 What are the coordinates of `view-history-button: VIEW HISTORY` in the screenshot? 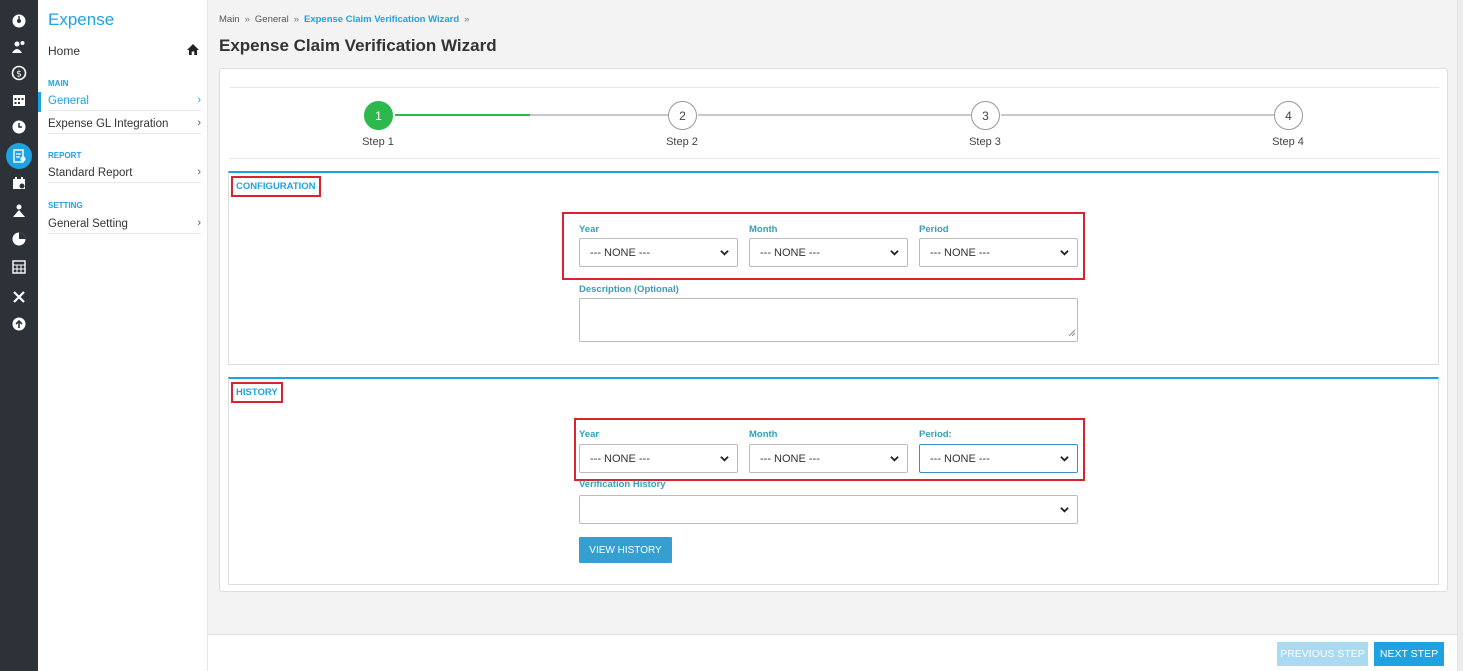 It's located at (625, 550).